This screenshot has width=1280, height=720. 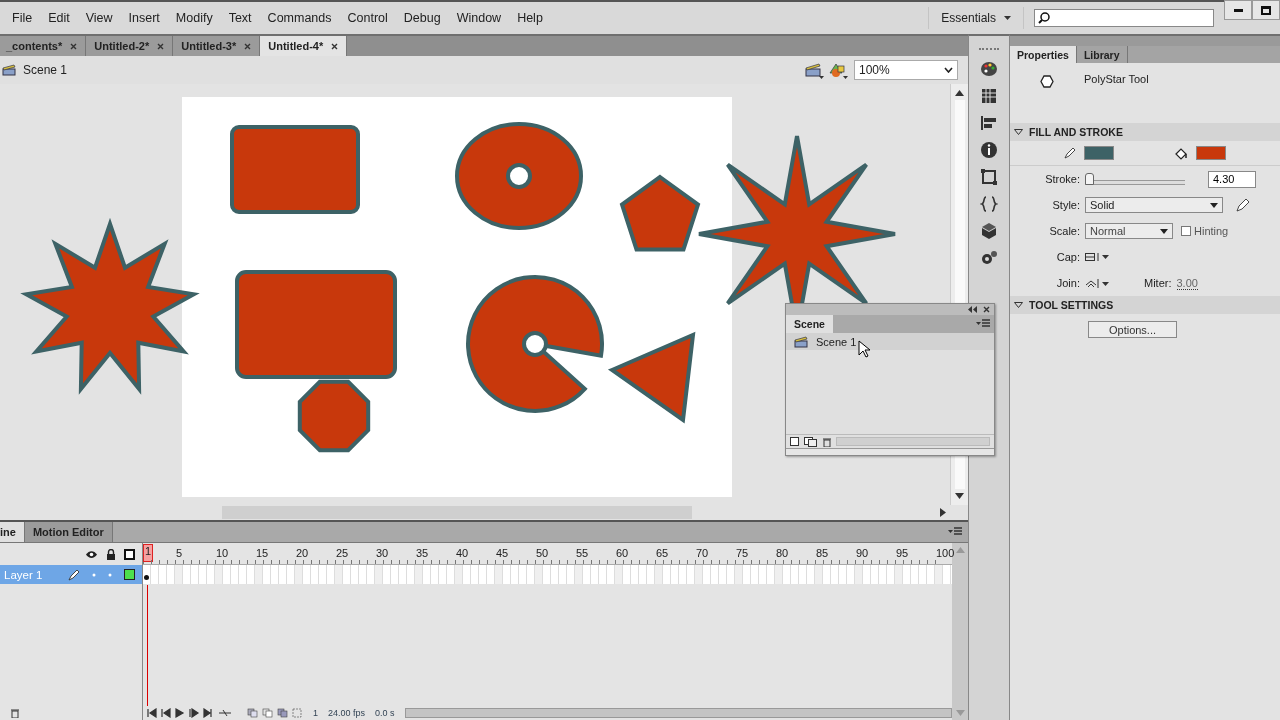 I want to click on section-header: TOOL SETTINGS, so click(x=1145, y=305).